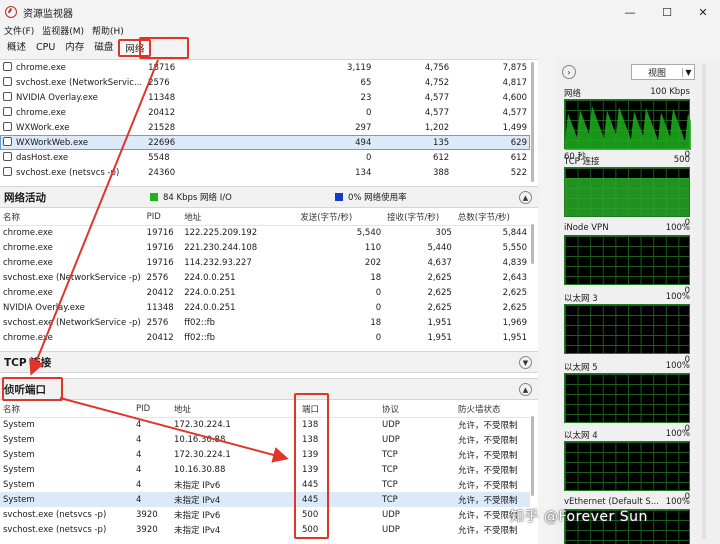 The width and height of the screenshot is (720, 544). I want to click on watermark: 知乎 @Forever Sun, so click(579, 517).